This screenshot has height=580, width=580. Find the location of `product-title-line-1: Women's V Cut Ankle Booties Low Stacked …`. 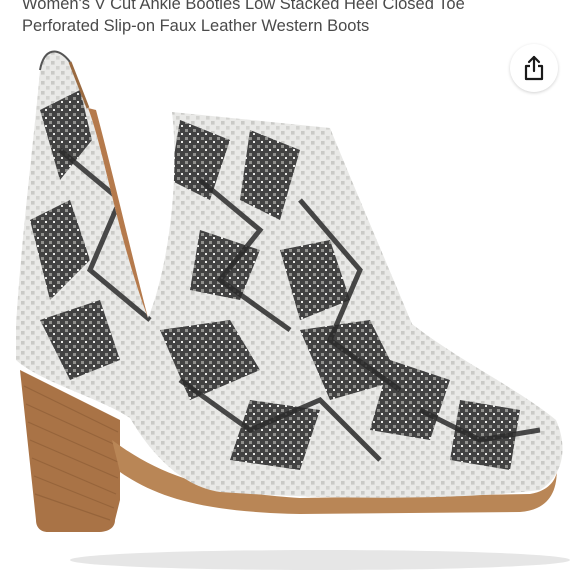

product-title-line-1: Women's V Cut Ankle Booties Low Stacked … is located at coordinates (243, 6).